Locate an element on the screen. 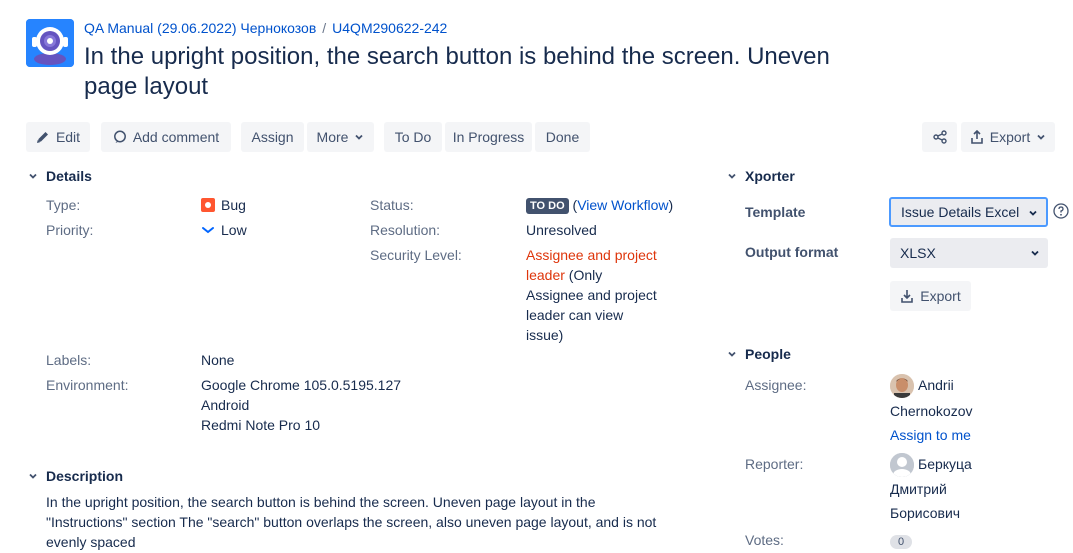 The width and height of the screenshot is (1073, 553). type-value: Bug is located at coordinates (223, 205).